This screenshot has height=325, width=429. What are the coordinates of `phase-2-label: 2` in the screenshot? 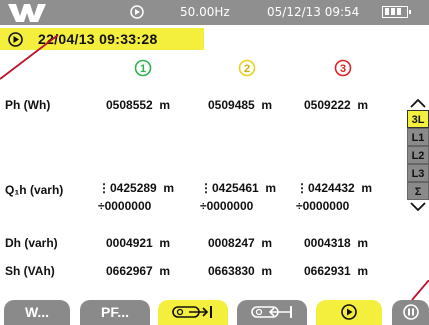 It's located at (247, 69).